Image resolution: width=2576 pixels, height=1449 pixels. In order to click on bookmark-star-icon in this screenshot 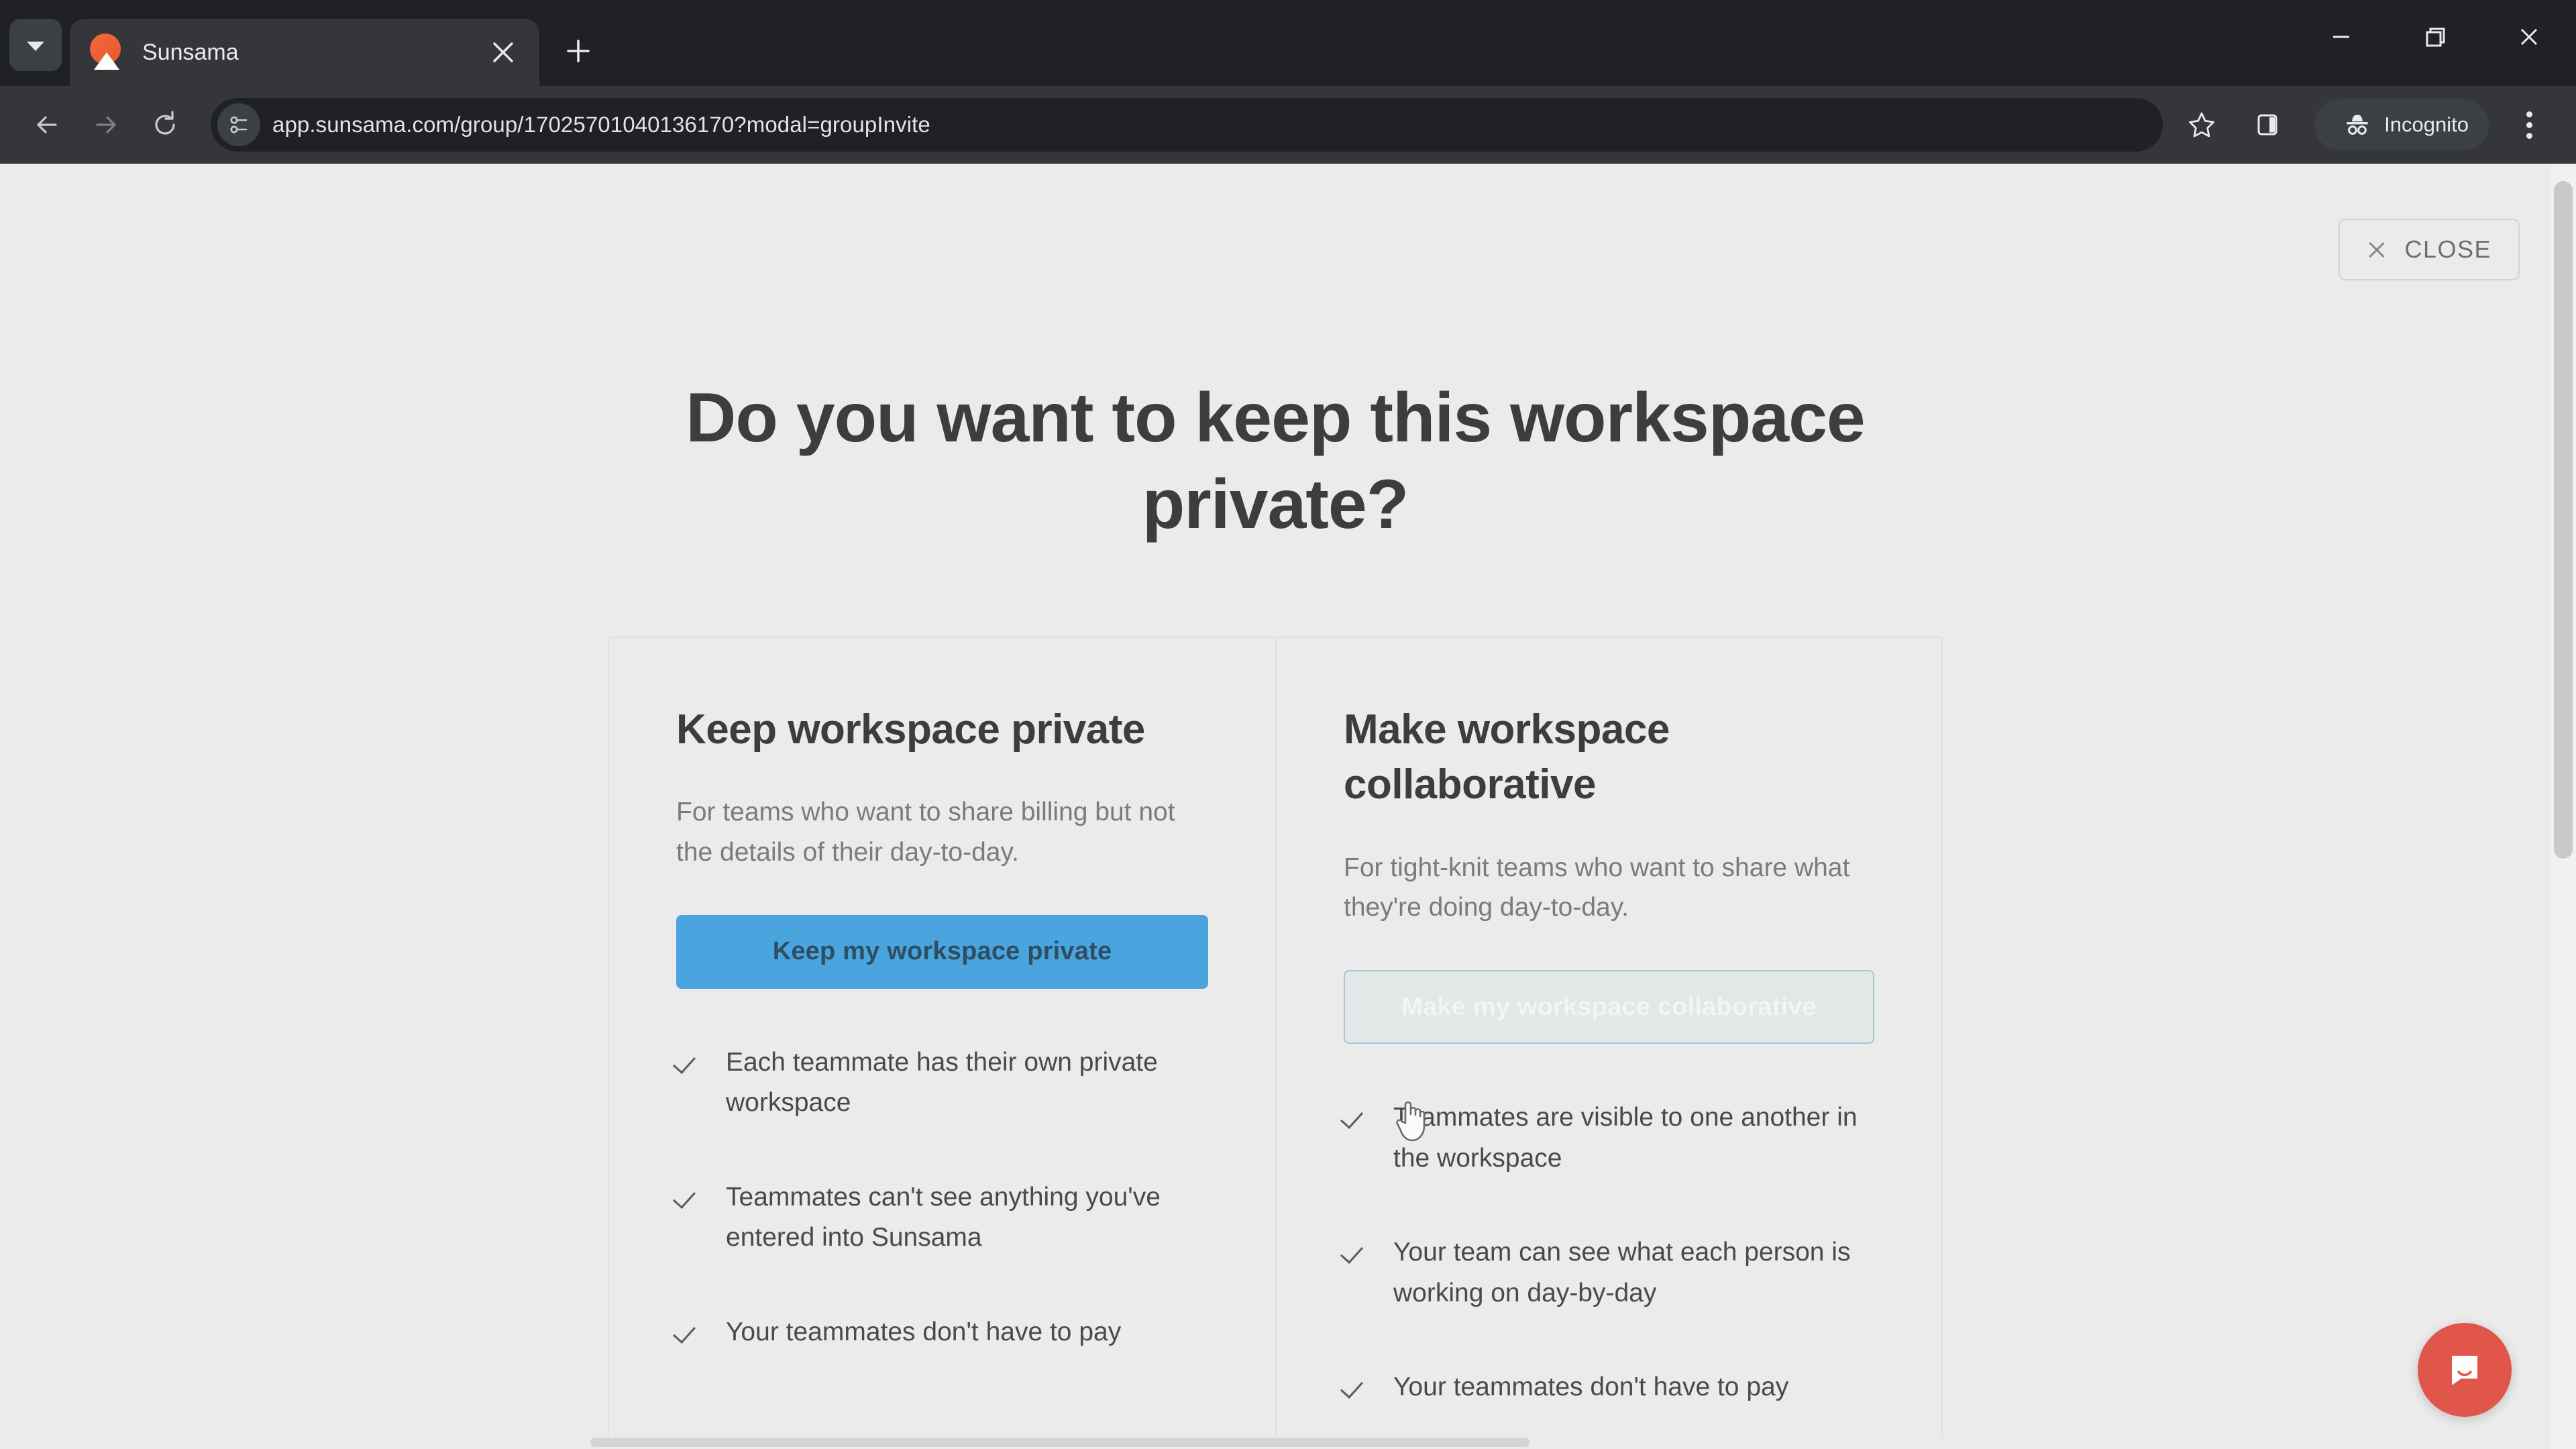, I will do `click(2201, 124)`.